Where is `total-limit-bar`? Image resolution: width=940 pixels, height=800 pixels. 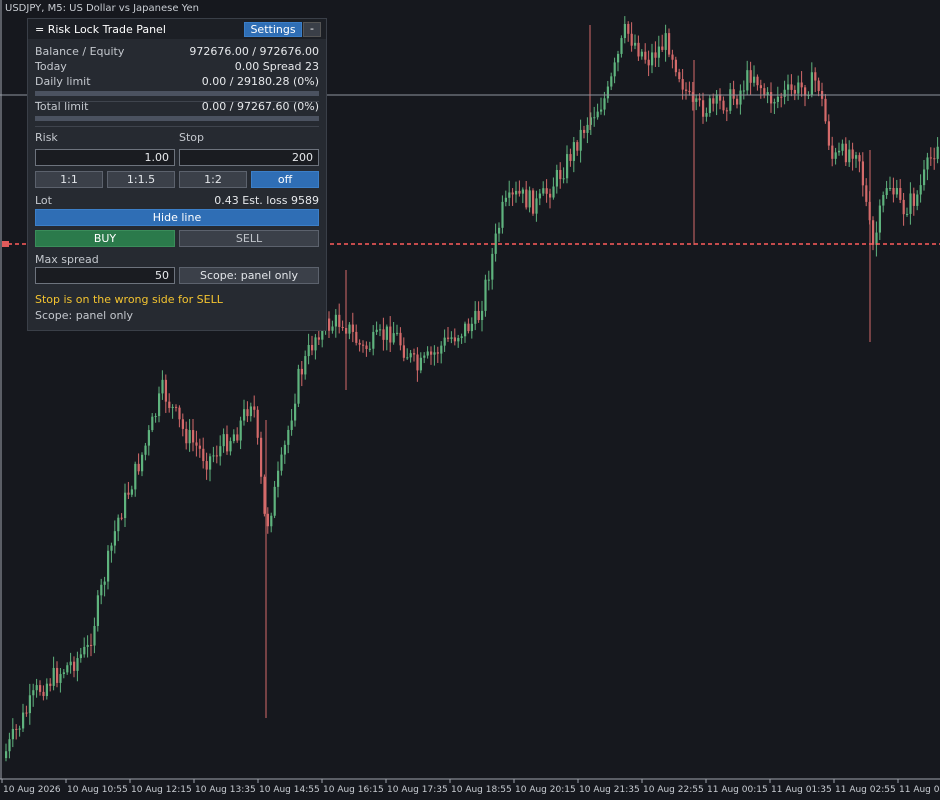
total-limit-bar is located at coordinates (177, 118).